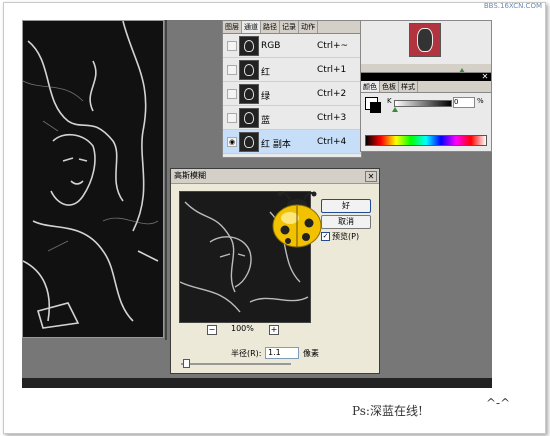 This screenshot has width=550, height=436. What do you see at coordinates (422, 106) in the screenshot?
I see `k-channel-slider` at bounding box center [422, 106].